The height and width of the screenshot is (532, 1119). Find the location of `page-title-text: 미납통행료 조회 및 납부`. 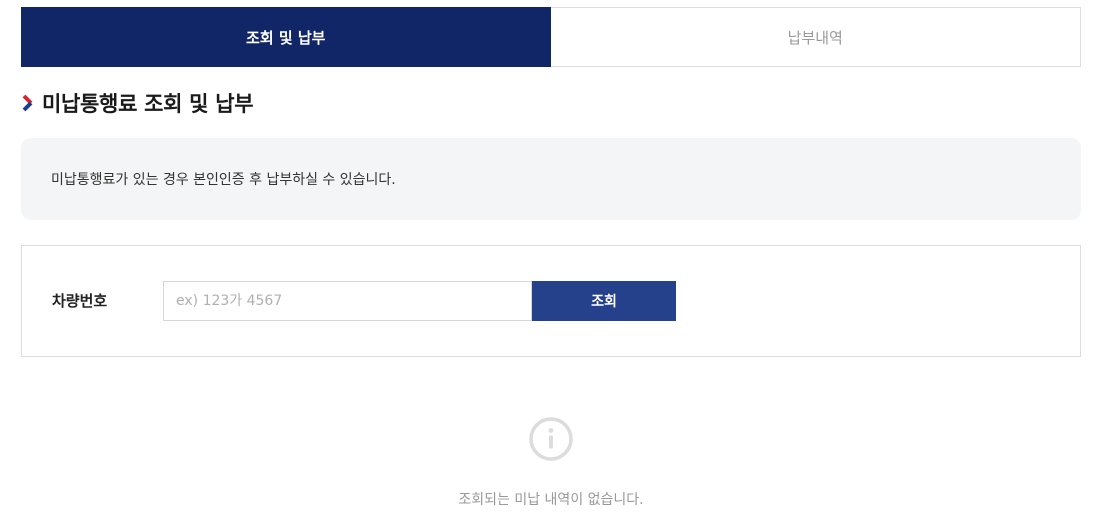

page-title-text: 미납통행료 조회 및 납부 is located at coordinates (148, 104).